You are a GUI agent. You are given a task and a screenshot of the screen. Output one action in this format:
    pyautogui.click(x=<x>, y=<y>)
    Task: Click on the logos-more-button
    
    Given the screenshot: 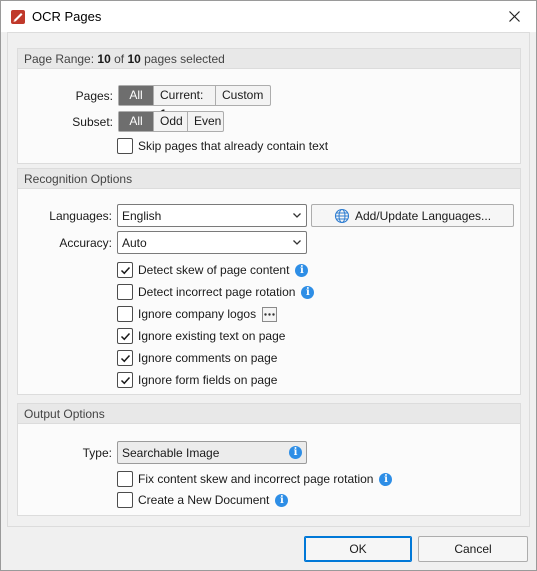 What is the action you would take?
    pyautogui.click(x=270, y=314)
    